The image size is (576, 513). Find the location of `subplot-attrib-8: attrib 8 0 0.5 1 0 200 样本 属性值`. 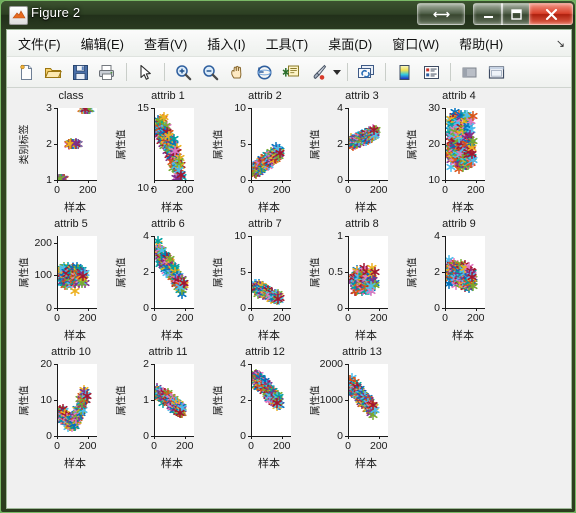

subplot-attrib-8: attrib 8 0 0.5 1 0 200 样本 属性值 is located at coordinates (354, 282).